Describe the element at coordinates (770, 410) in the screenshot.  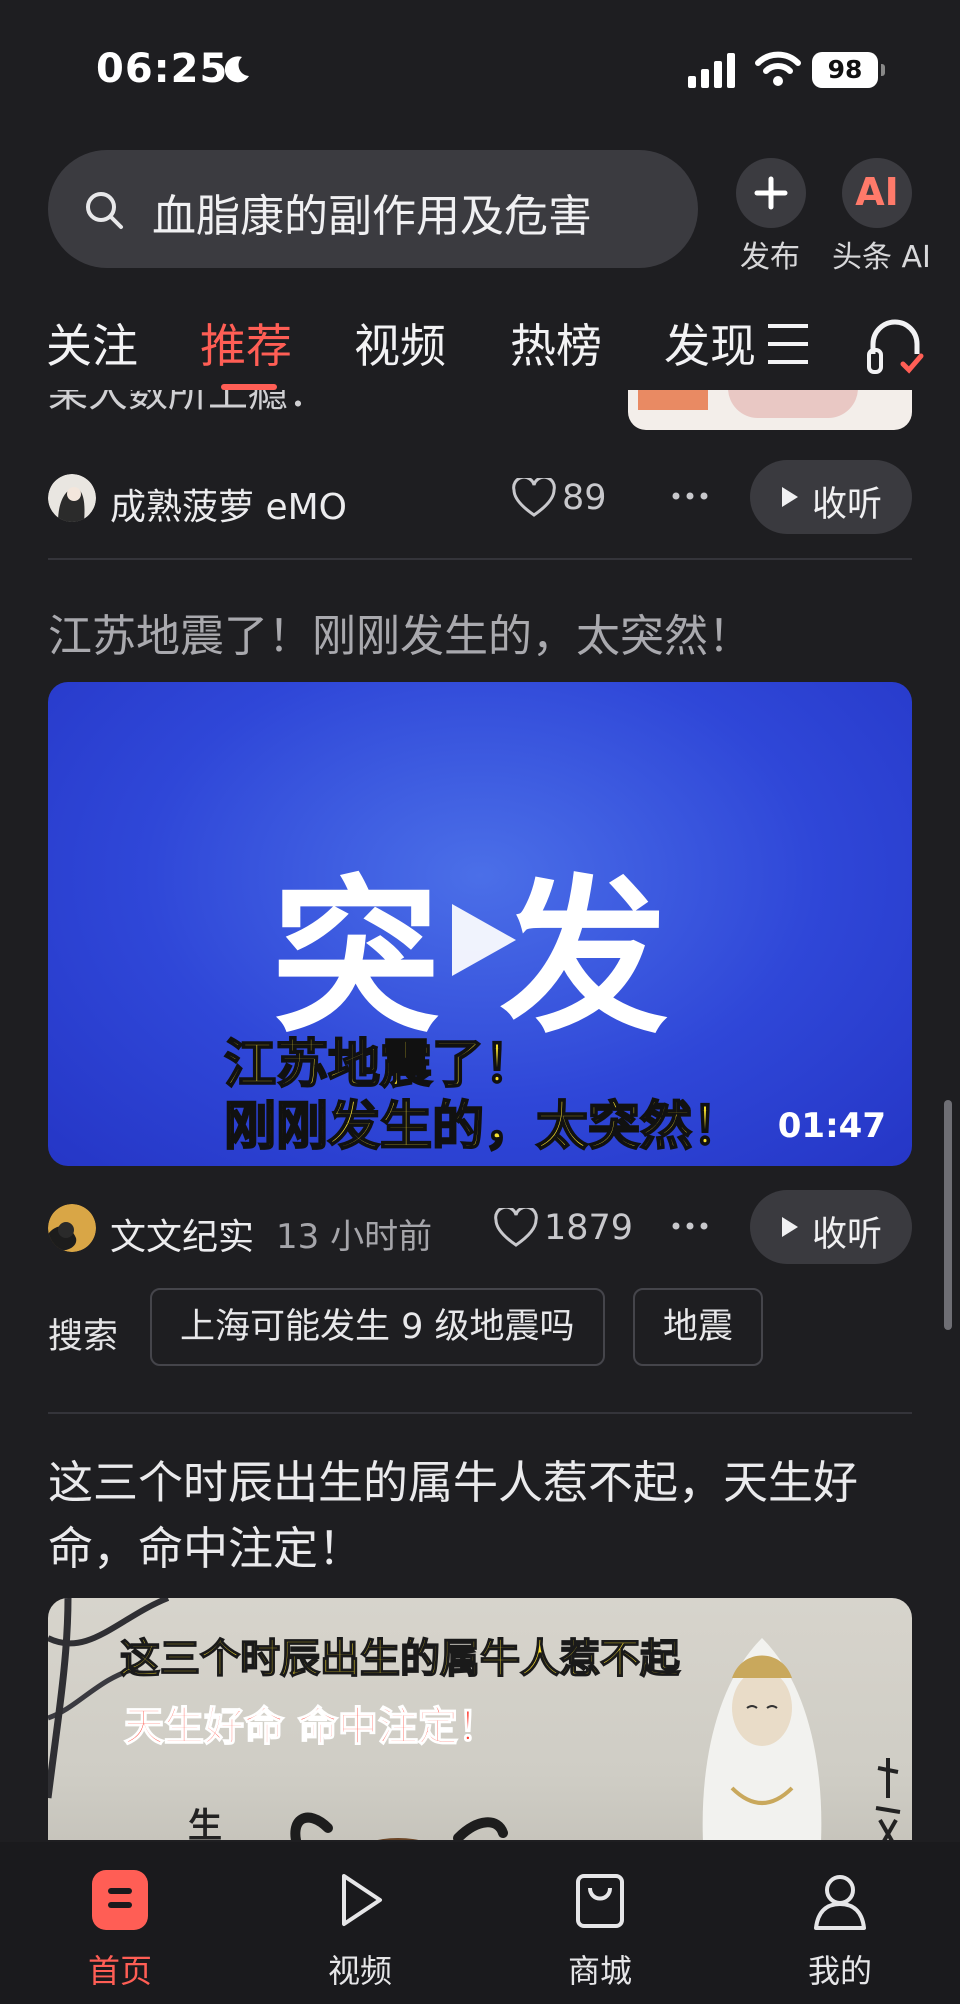
I see `partial-article-thumbnail` at that location.